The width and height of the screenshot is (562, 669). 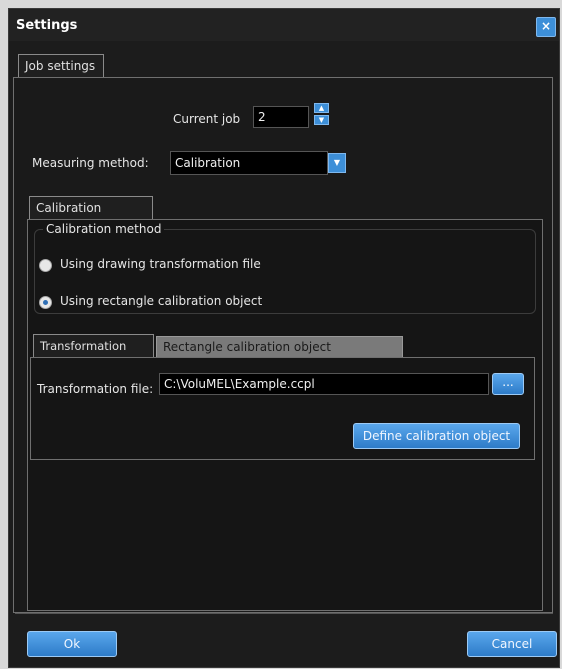 What do you see at coordinates (160, 264) in the screenshot?
I see `radio-drawing-transformation-label: Using drawing transformation file` at bounding box center [160, 264].